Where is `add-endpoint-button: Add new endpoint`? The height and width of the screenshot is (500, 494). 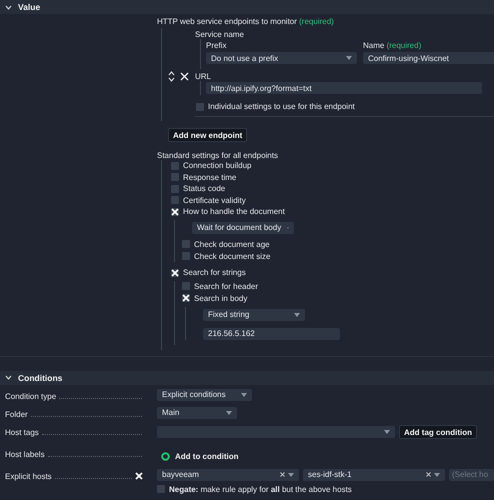 add-endpoint-button: Add new endpoint is located at coordinates (208, 135).